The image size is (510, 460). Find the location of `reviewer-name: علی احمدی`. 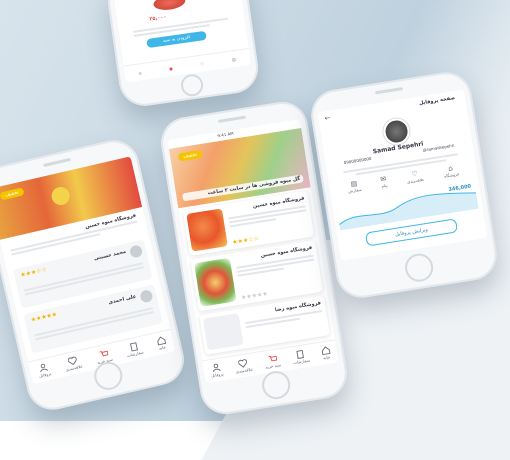

reviewer-name: علی احمدی is located at coordinates (122, 299).